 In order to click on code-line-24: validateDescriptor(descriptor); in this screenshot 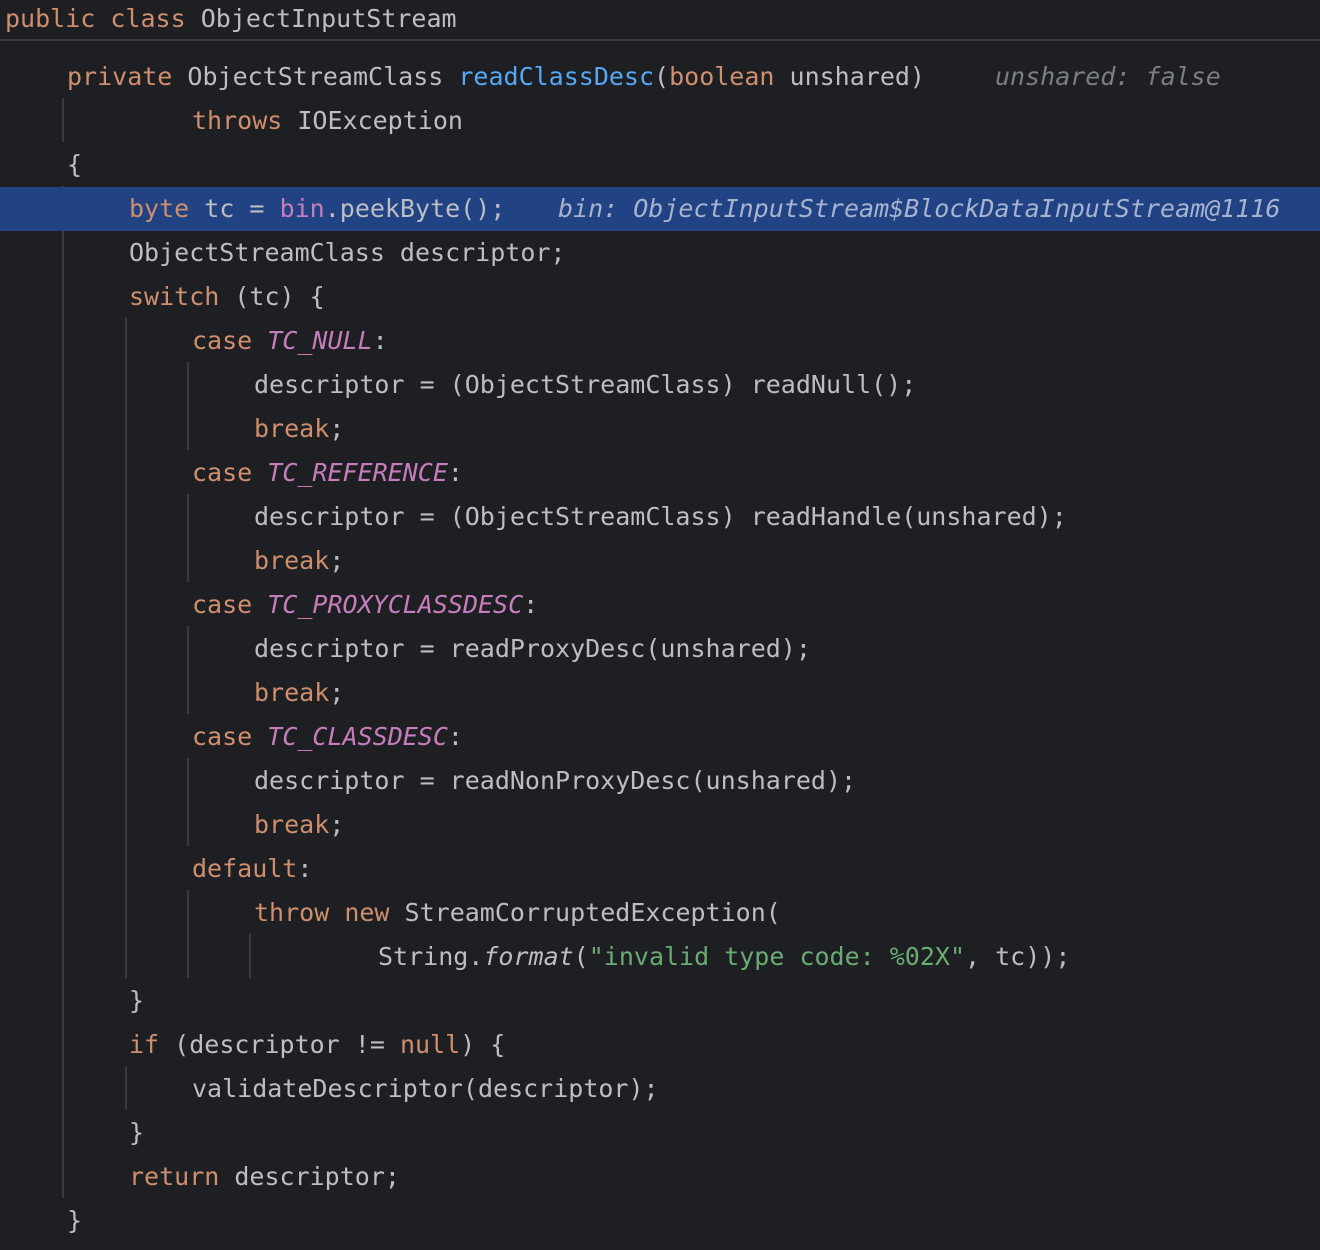, I will do `click(660, 1089)`.